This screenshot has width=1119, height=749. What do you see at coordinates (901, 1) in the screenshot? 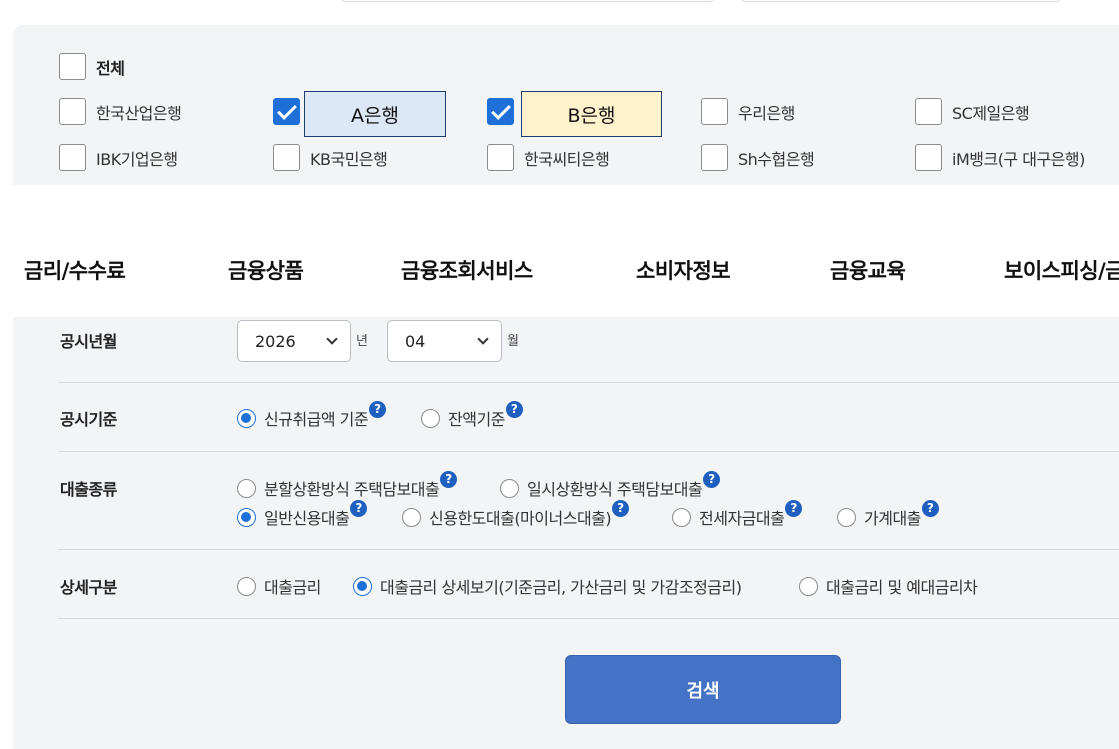
I see `top-field-right` at bounding box center [901, 1].